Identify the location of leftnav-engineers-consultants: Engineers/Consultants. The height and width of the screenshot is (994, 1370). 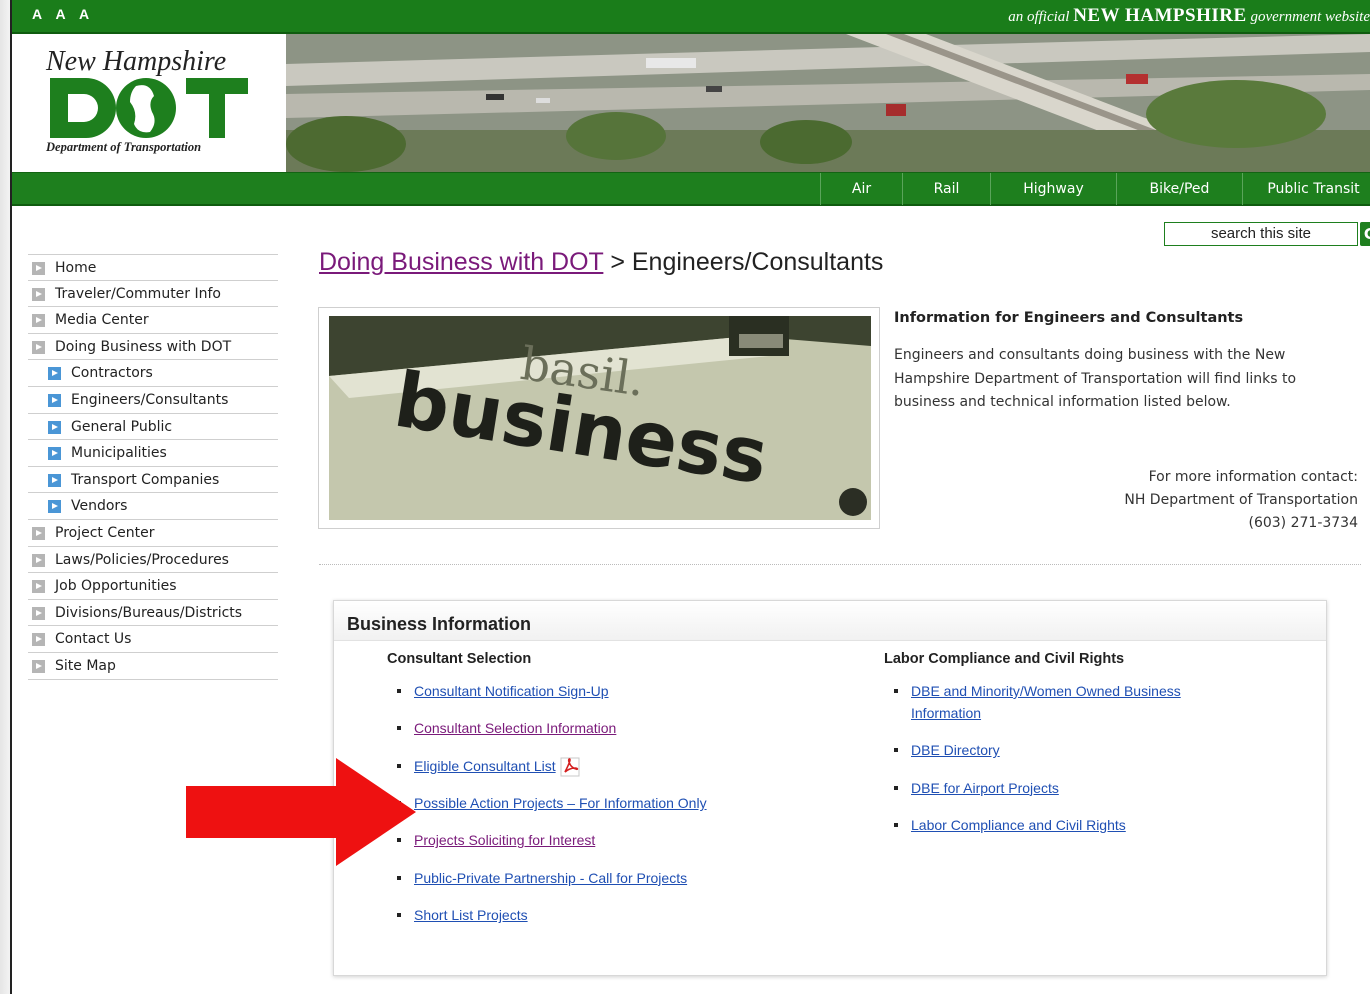
(153, 400).